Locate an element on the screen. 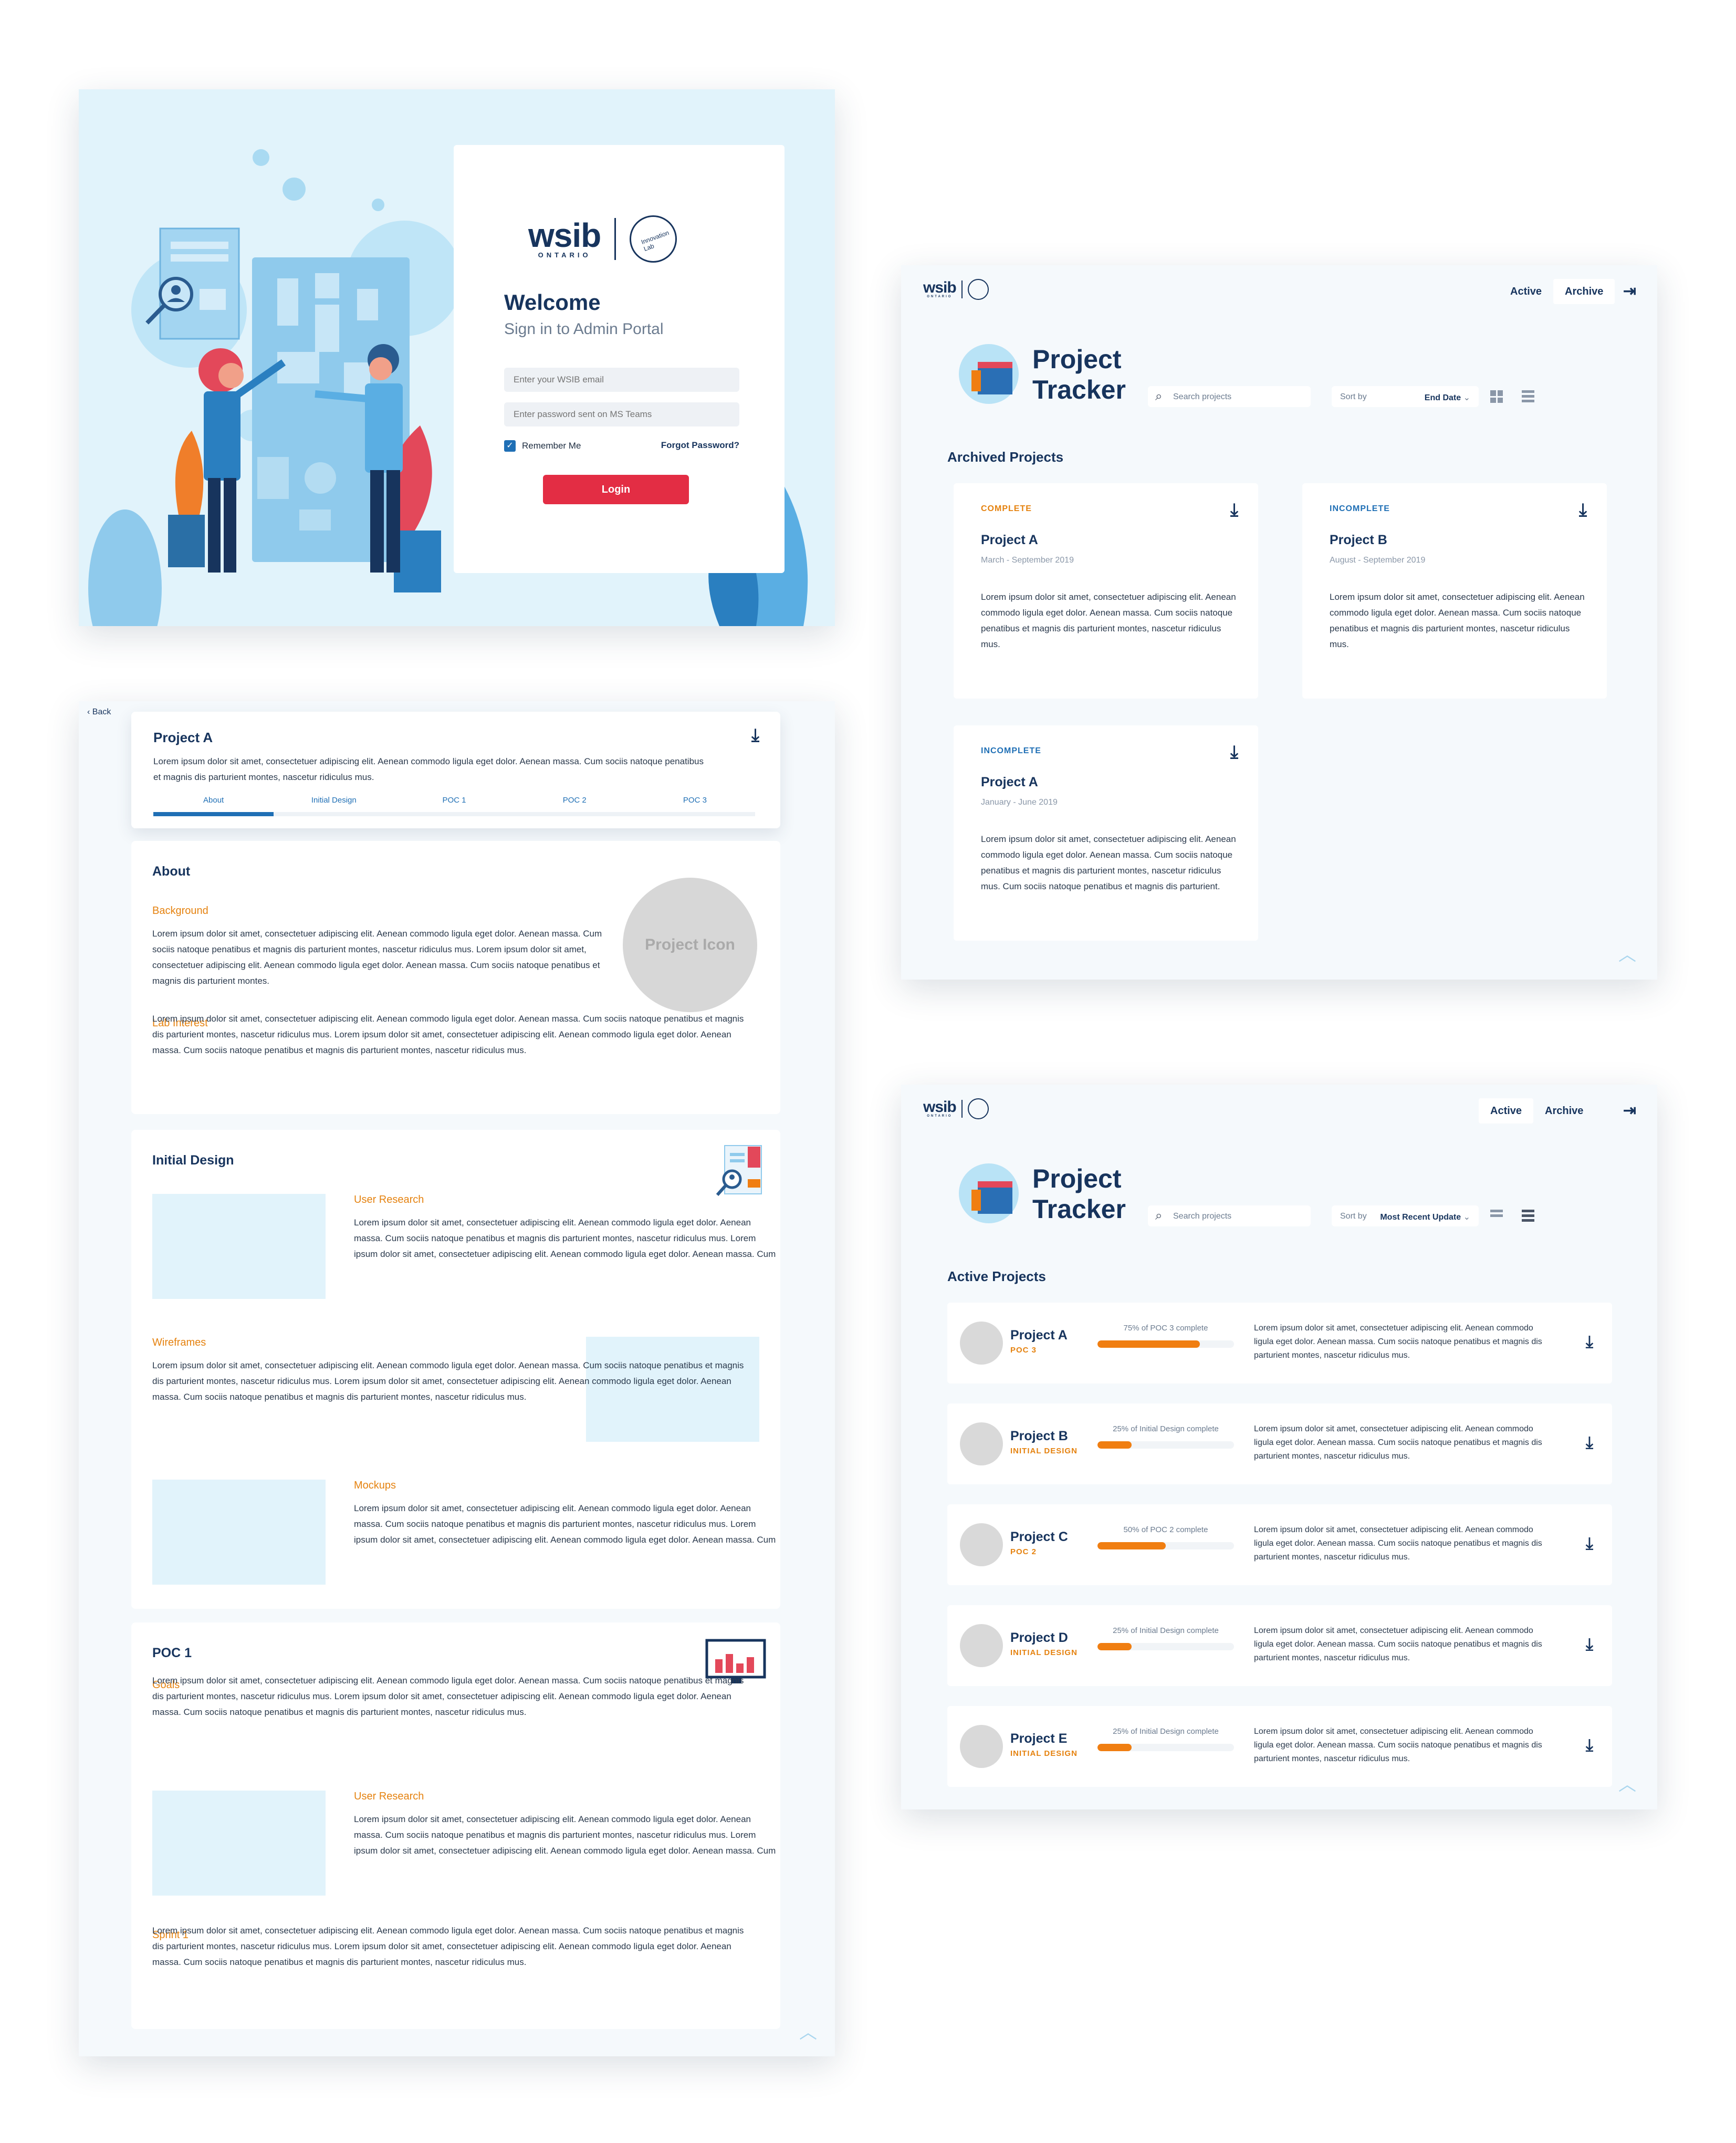 This screenshot has height=2143, width=1736. progress-text: 50% of POC 2 complete is located at coordinates (1165, 1530).